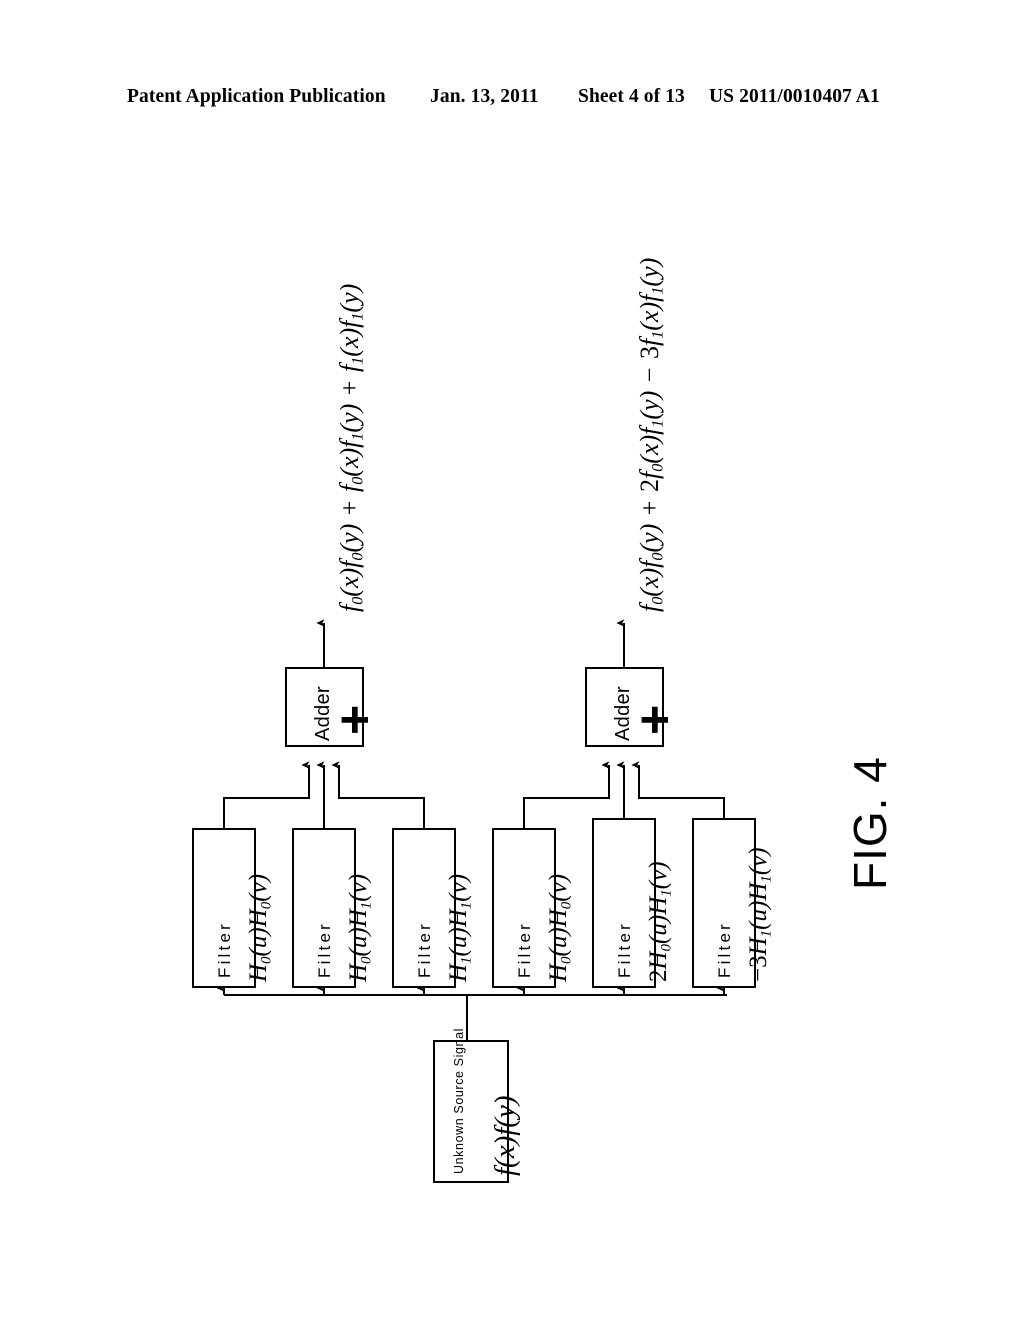 Image resolution: width=1024 pixels, height=1320 pixels. What do you see at coordinates (333, 908) in the screenshot?
I see `filter-box-2: Filter H0(u)H1(v)` at bounding box center [333, 908].